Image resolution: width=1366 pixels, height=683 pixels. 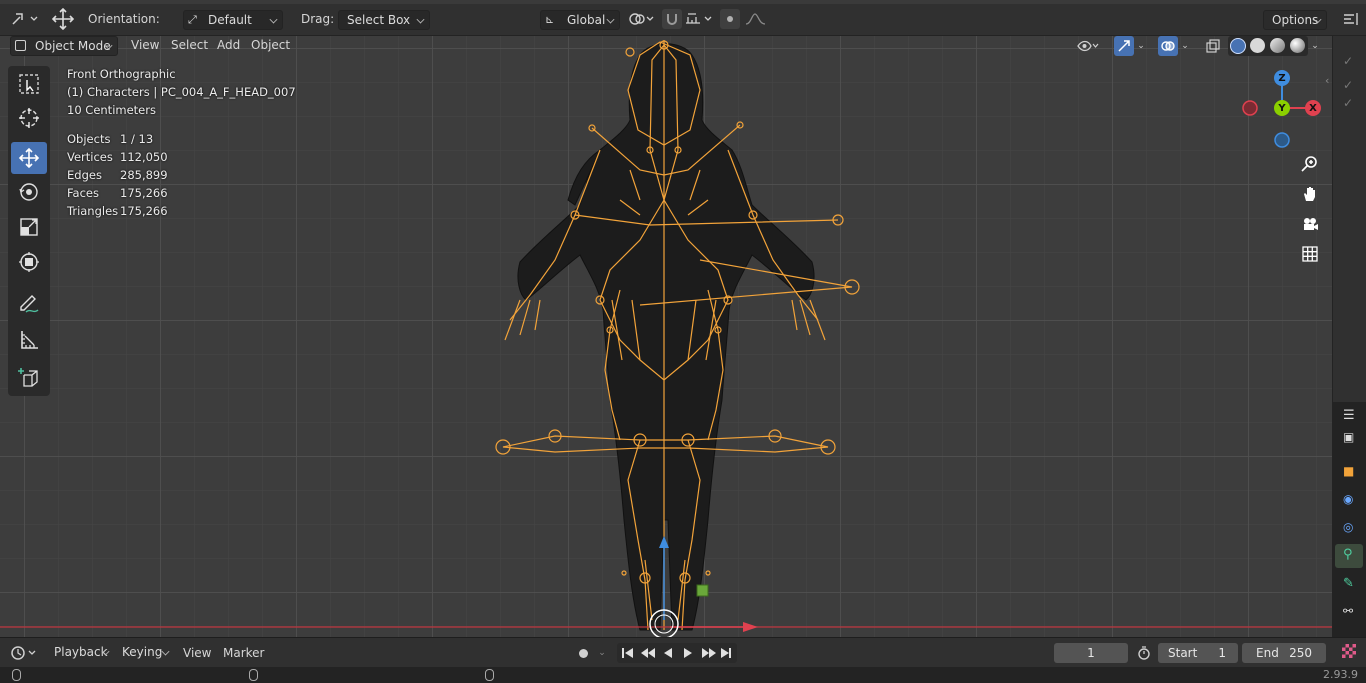 I want to click on xray-icon, so click(x=1213, y=46).